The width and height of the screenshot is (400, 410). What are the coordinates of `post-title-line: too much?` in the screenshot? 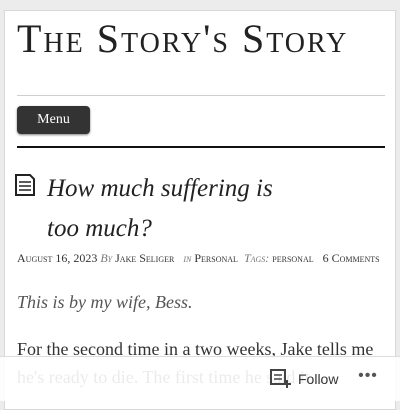 It's located at (99, 228).